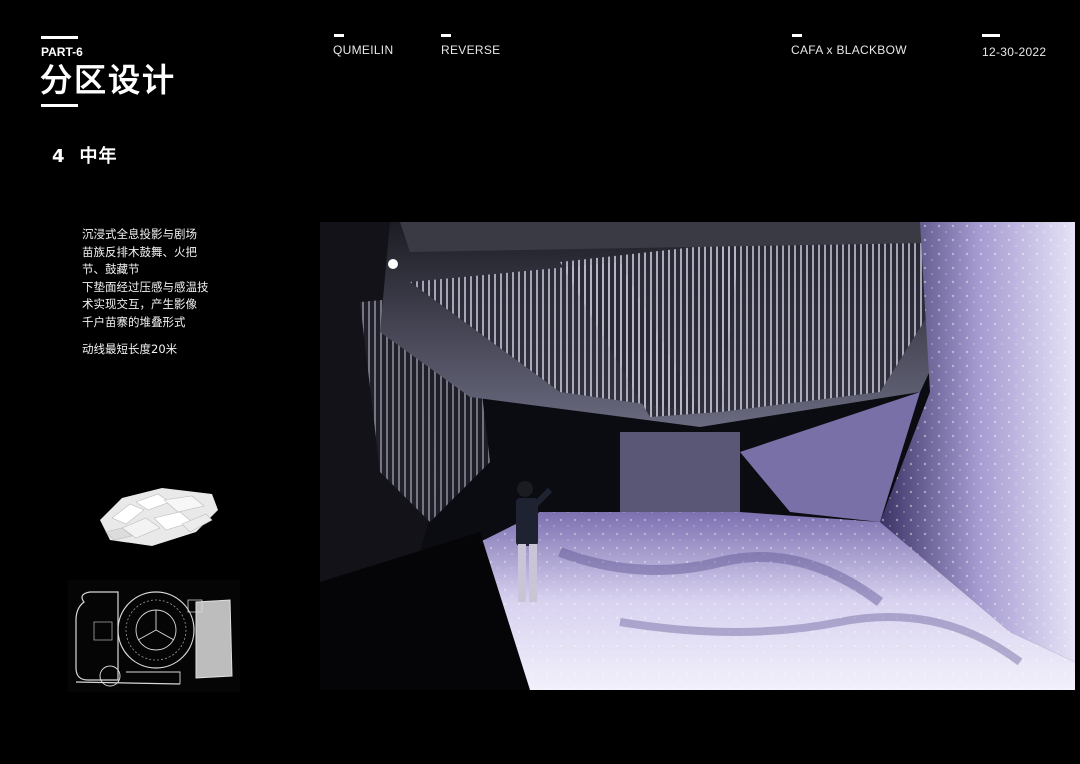 Image resolution: width=1080 pixels, height=764 pixels. Describe the element at coordinates (59, 105) in the screenshot. I see `title-underline` at that location.